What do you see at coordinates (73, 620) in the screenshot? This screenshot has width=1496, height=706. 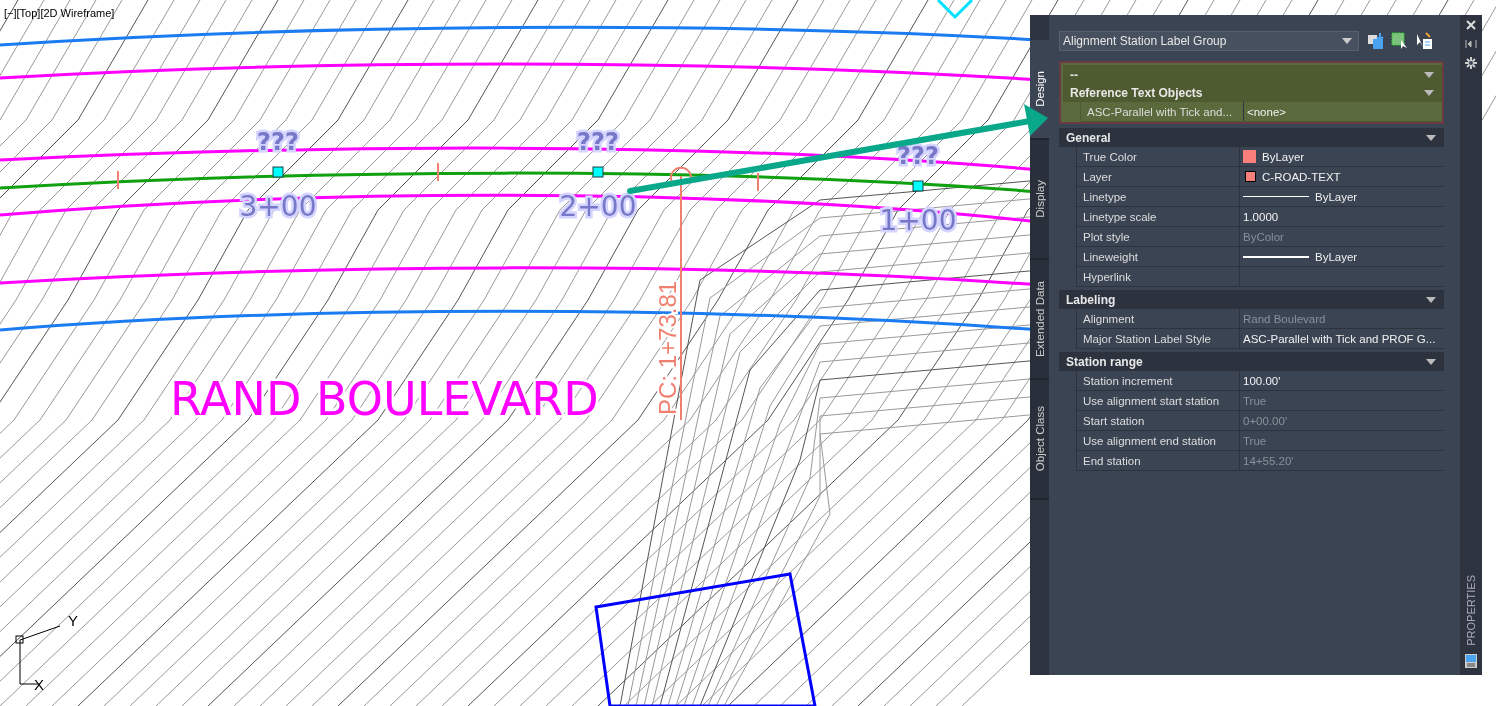 I see `ucs-axis-label: Y` at bounding box center [73, 620].